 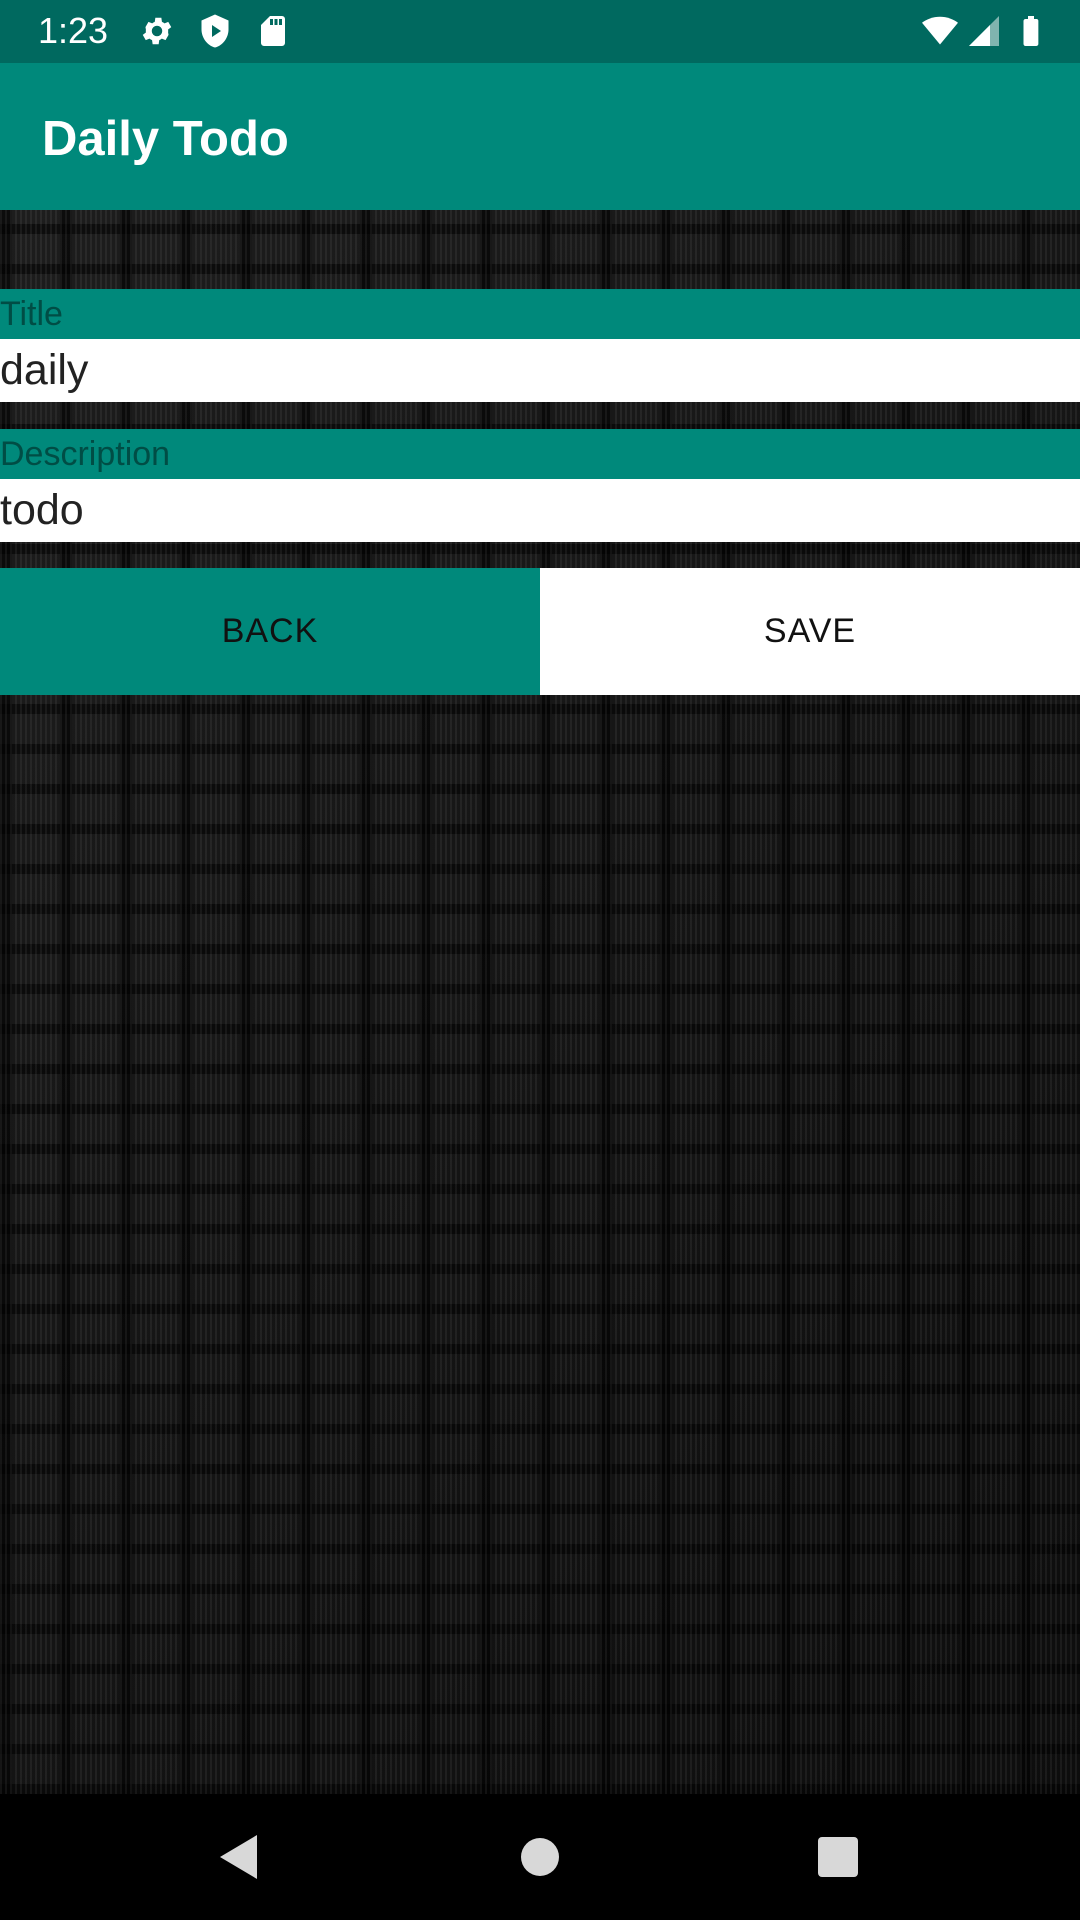 What do you see at coordinates (540, 31) in the screenshot?
I see `status-bar: 1:23` at bounding box center [540, 31].